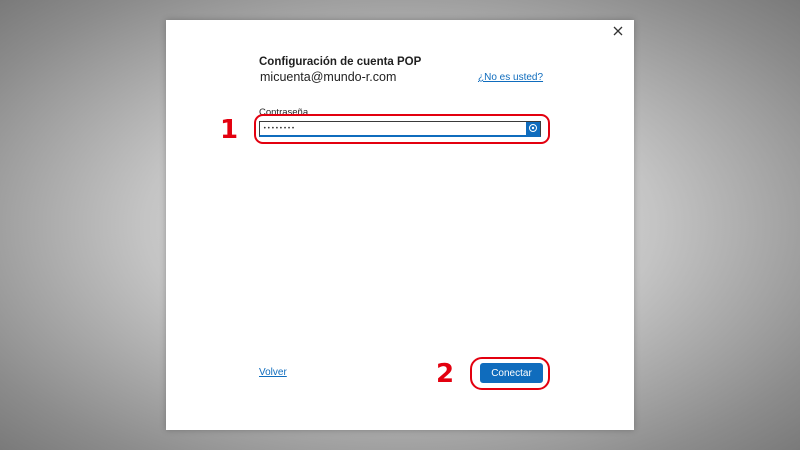 Image resolution: width=800 pixels, height=450 pixels. What do you see at coordinates (510, 373) in the screenshot?
I see `highlight-oval-connect` at bounding box center [510, 373].